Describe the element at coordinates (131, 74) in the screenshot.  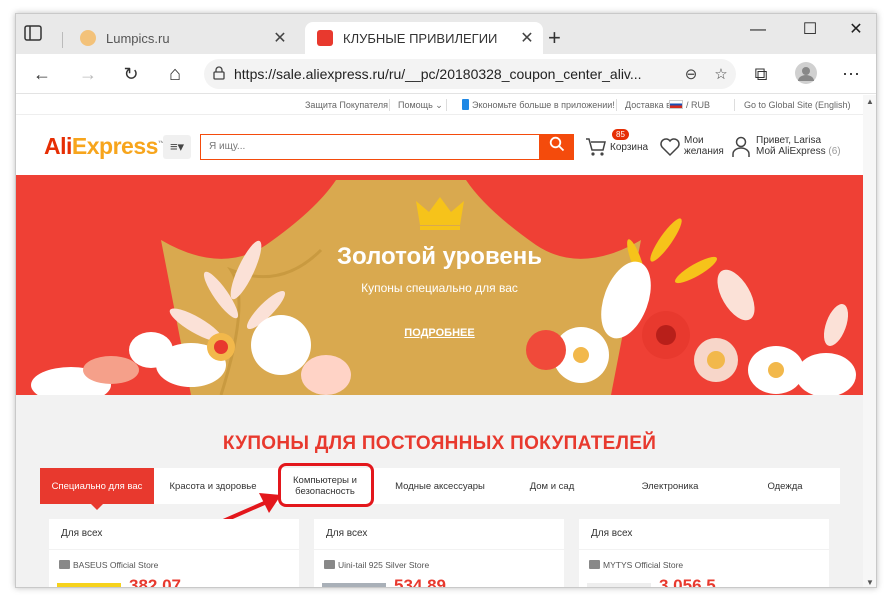
I see `refresh-button: ↻` at that location.